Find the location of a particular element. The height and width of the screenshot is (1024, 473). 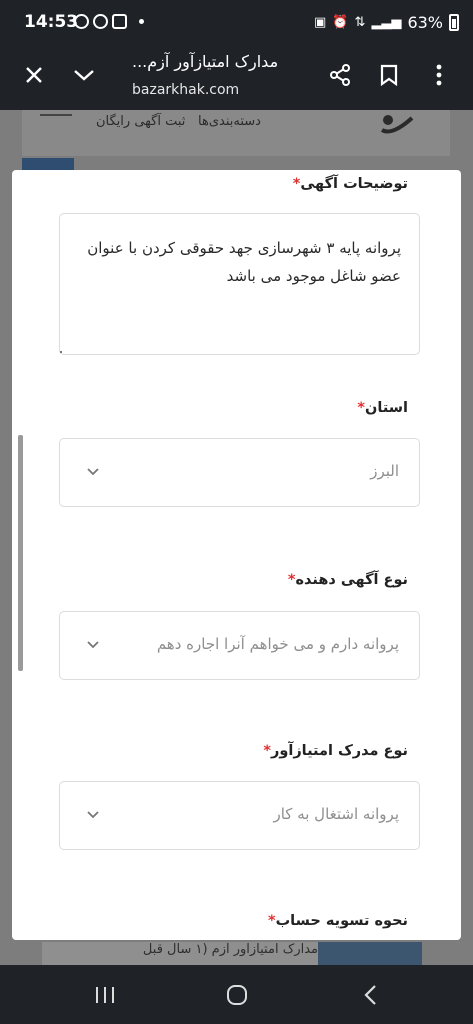

close-icon is located at coordinates (34, 75).